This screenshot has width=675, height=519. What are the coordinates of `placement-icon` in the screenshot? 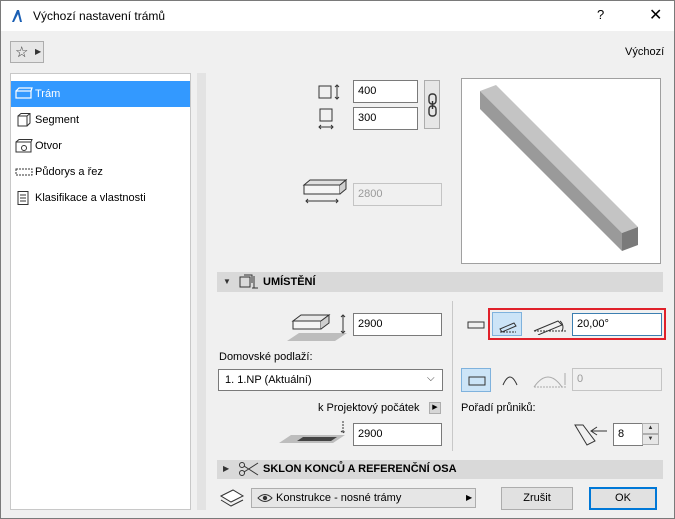 It's located at (248, 281).